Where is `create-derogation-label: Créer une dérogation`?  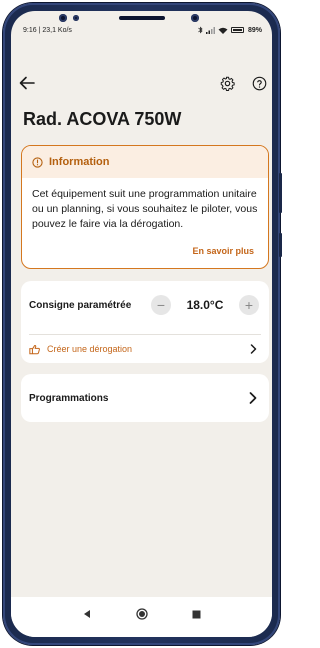 create-derogation-label: Créer une dérogation is located at coordinates (90, 349).